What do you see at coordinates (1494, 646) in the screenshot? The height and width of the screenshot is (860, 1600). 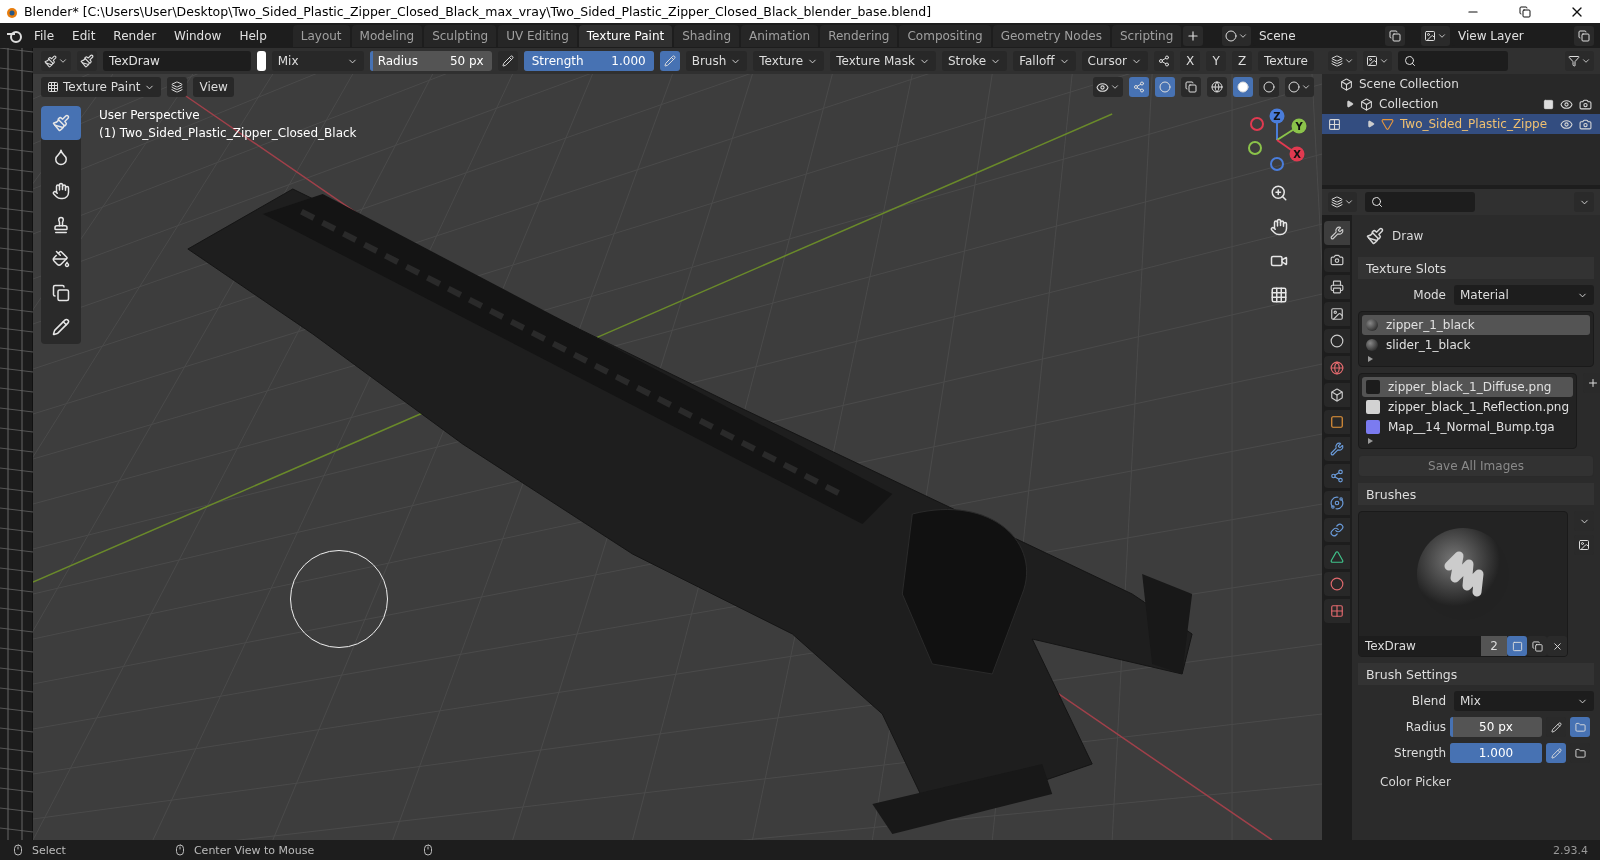 I see `user-count: 2` at bounding box center [1494, 646].